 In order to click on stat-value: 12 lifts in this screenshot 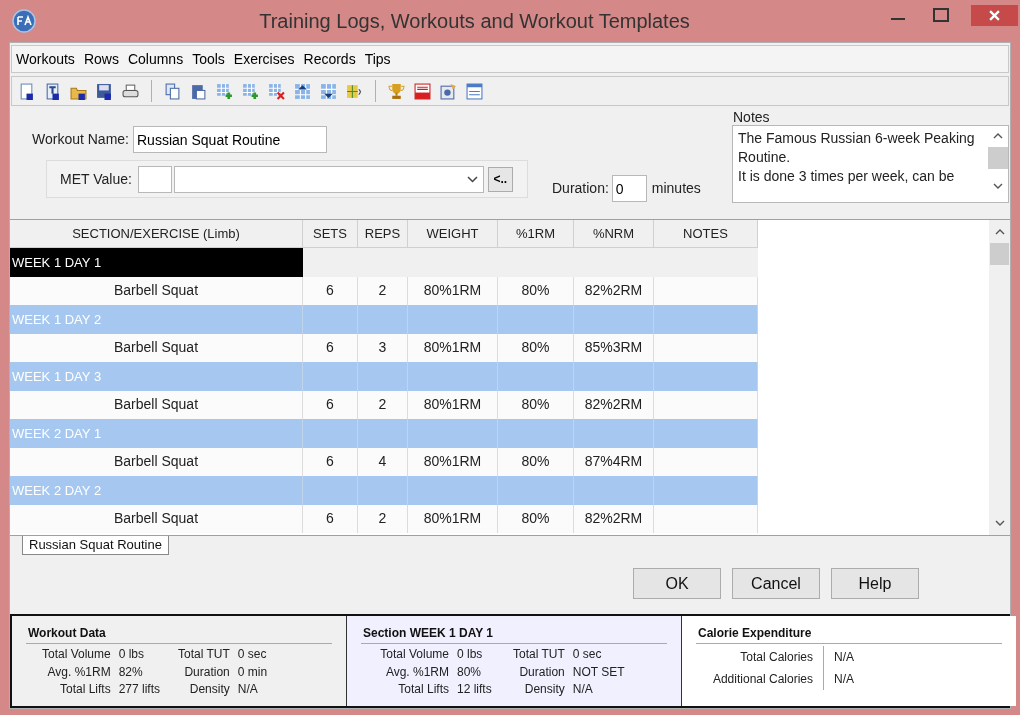, I will do `click(475, 689)`.